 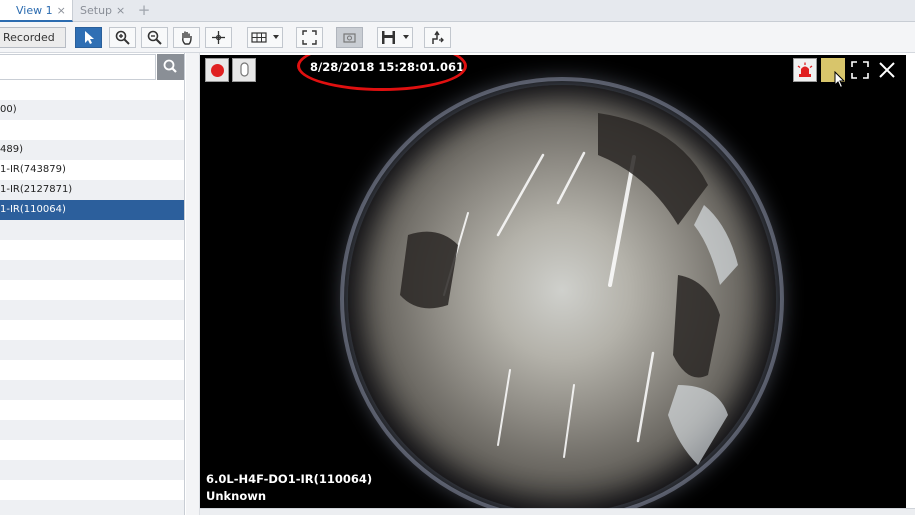 What do you see at coordinates (92, 150) in the screenshot?
I see `list-item: 489)` at bounding box center [92, 150].